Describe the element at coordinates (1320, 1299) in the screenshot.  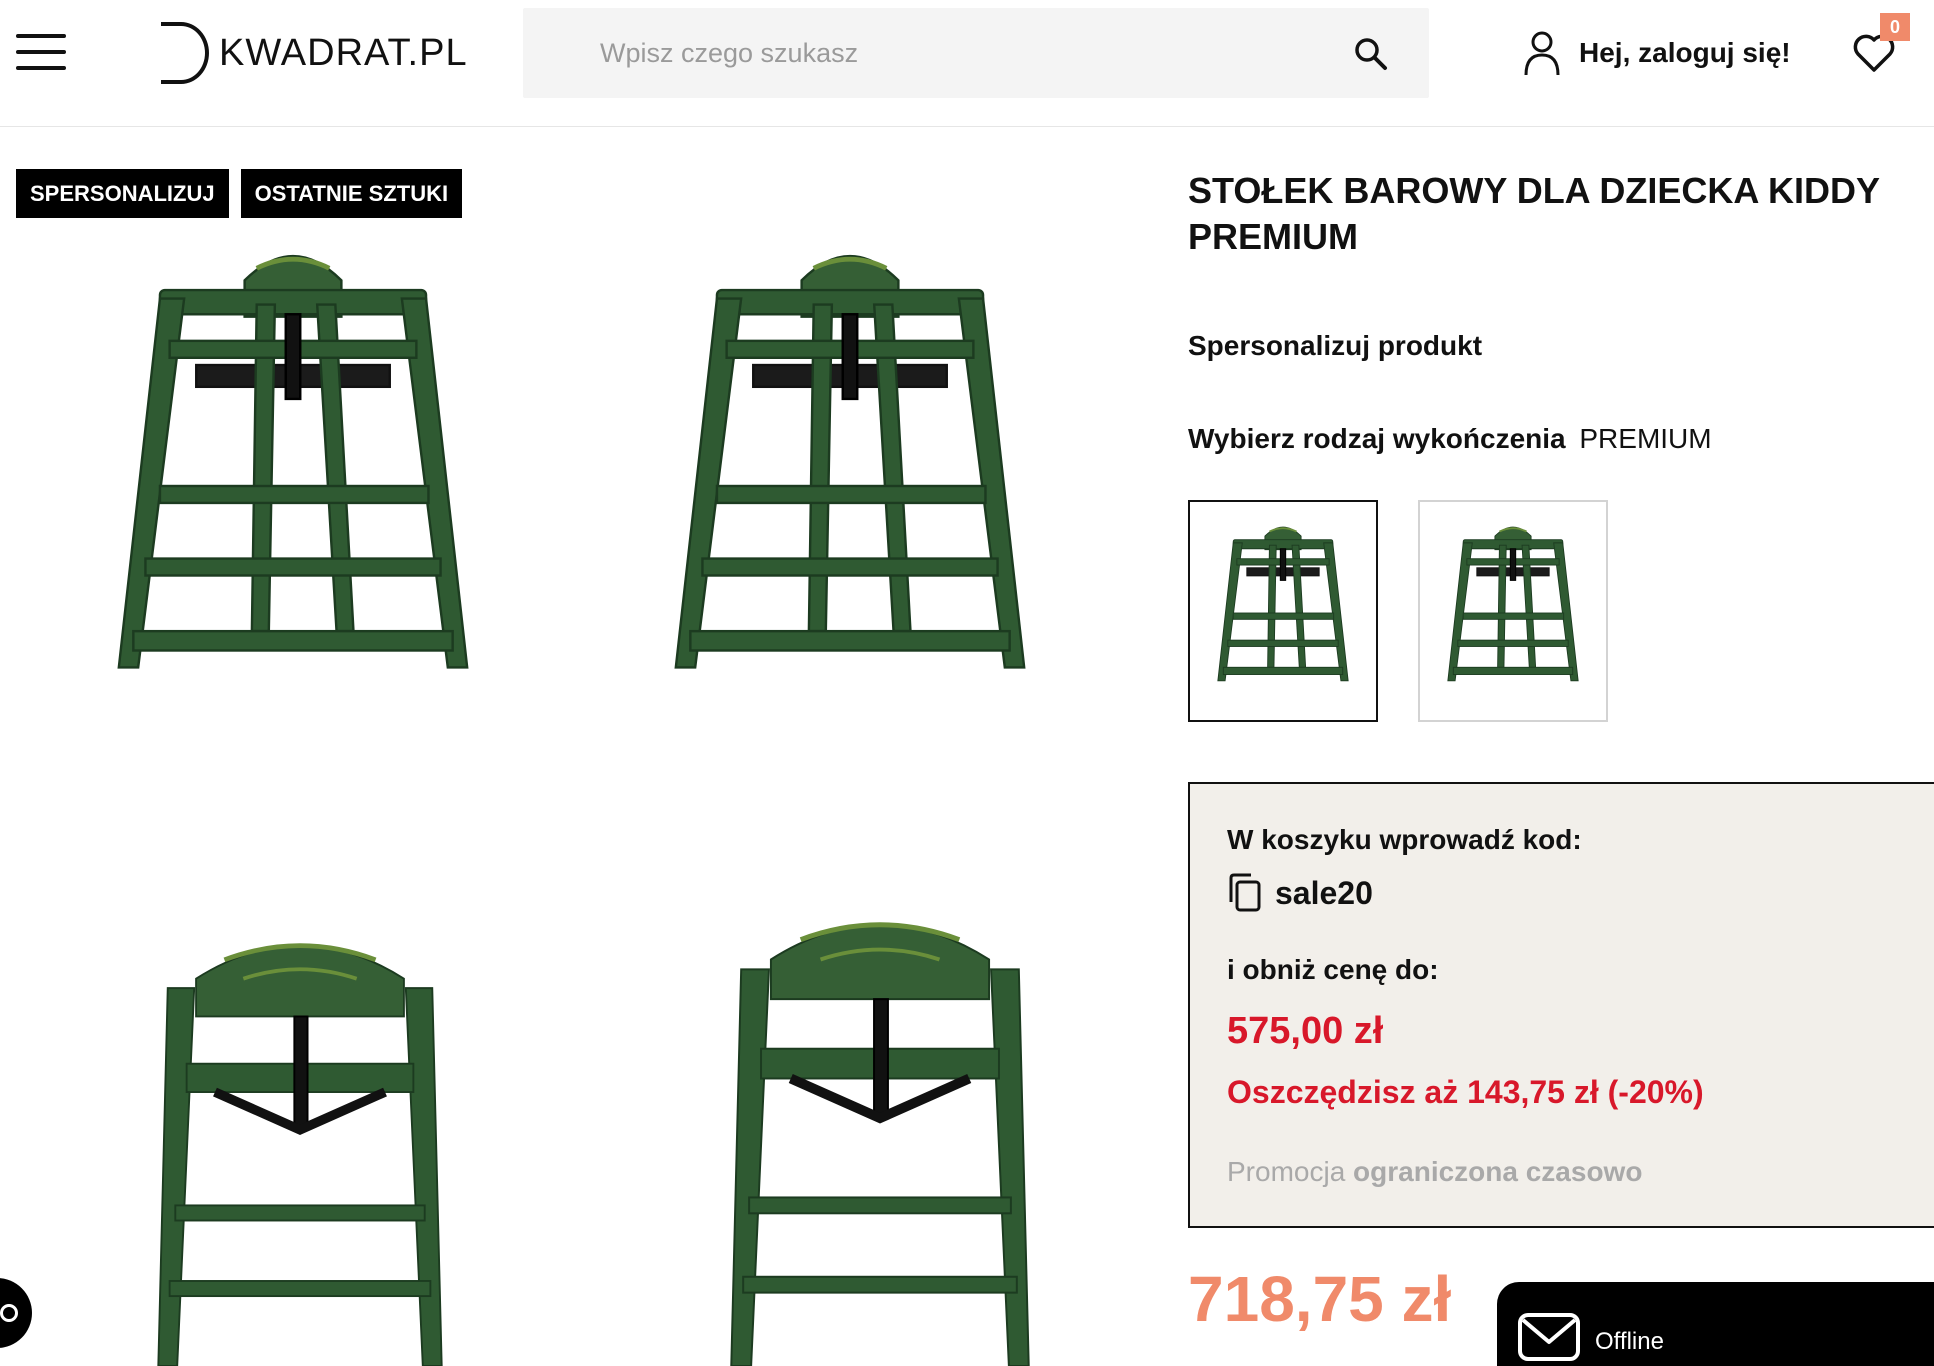
I see `product-price: 718,75 zł` at that location.